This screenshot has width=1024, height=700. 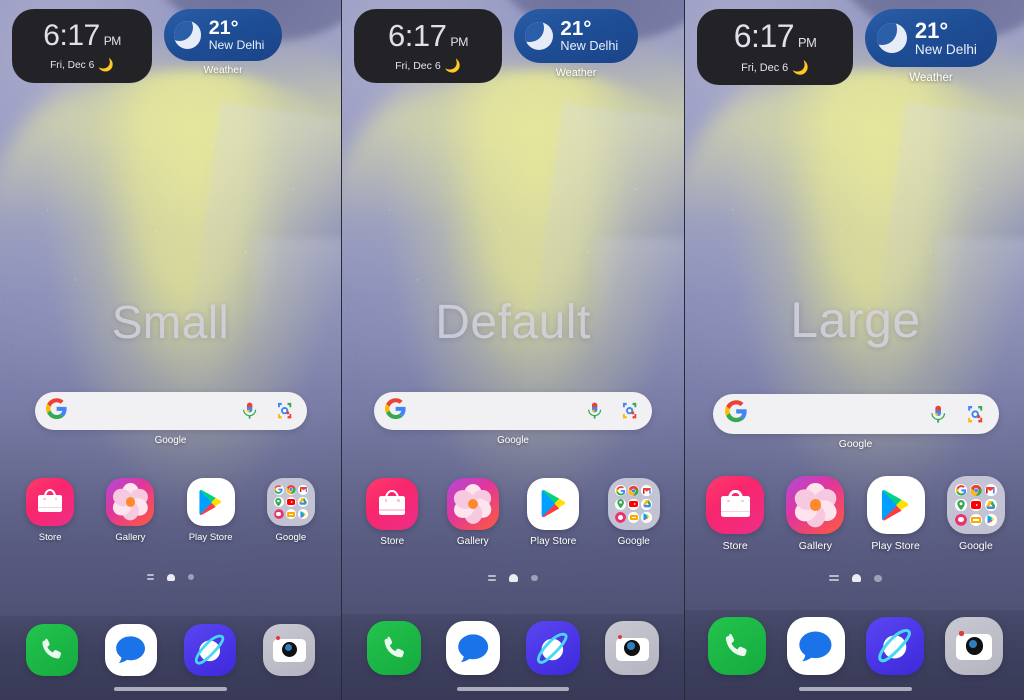 What do you see at coordinates (291, 537) in the screenshot?
I see `app-label: Google` at bounding box center [291, 537].